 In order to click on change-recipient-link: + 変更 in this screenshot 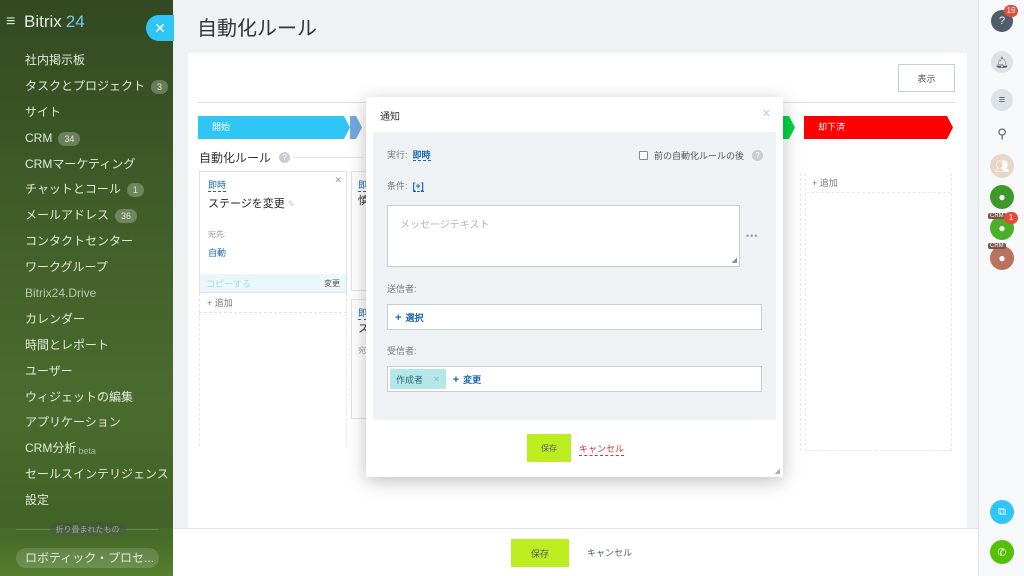, I will do `click(467, 379)`.